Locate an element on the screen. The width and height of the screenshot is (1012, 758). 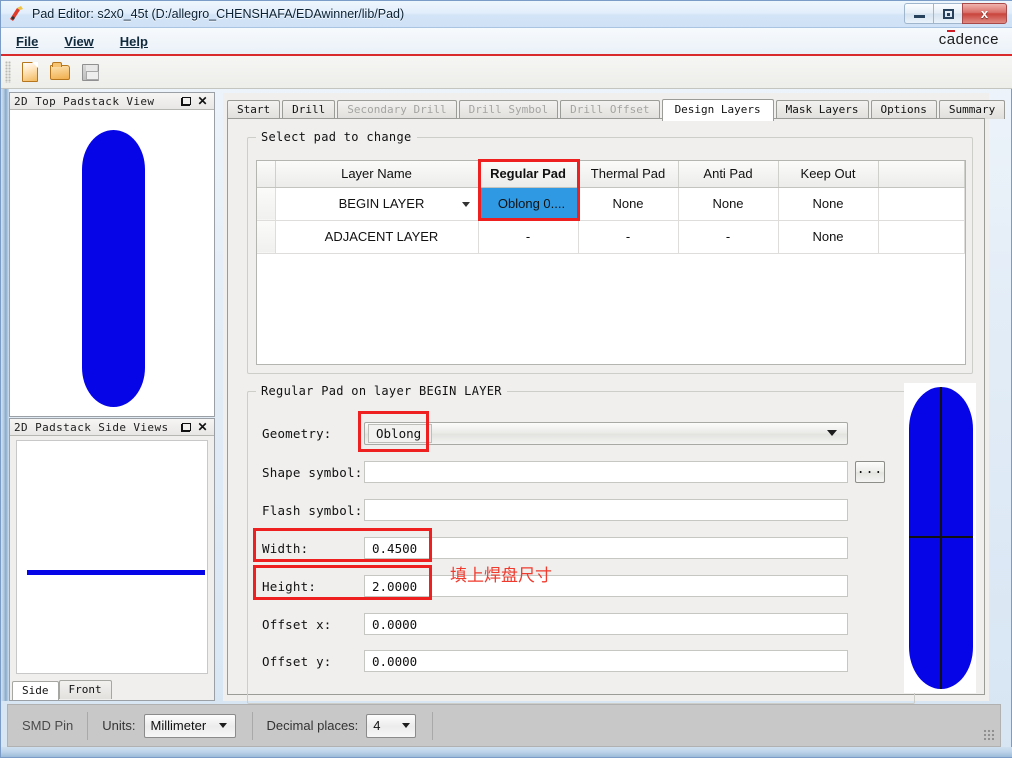
col-layer-name: Layer Name is located at coordinates (377, 174).